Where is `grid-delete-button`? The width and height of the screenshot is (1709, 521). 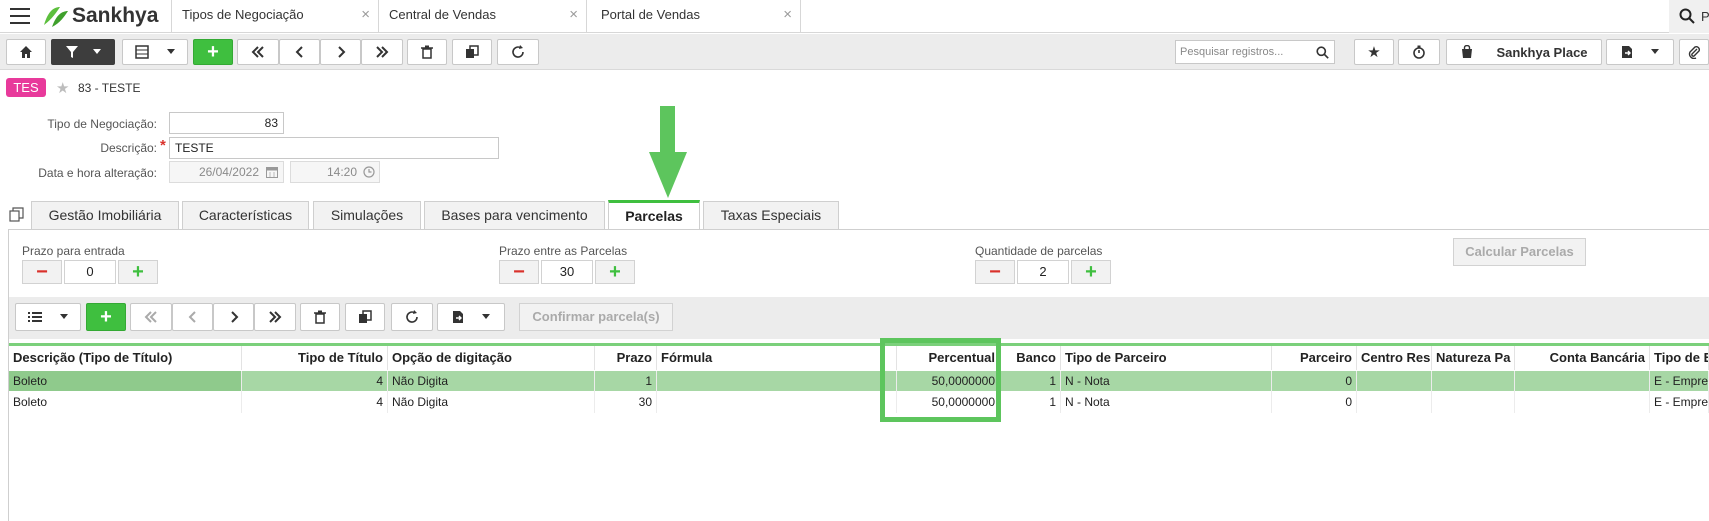
grid-delete-button is located at coordinates (320, 317).